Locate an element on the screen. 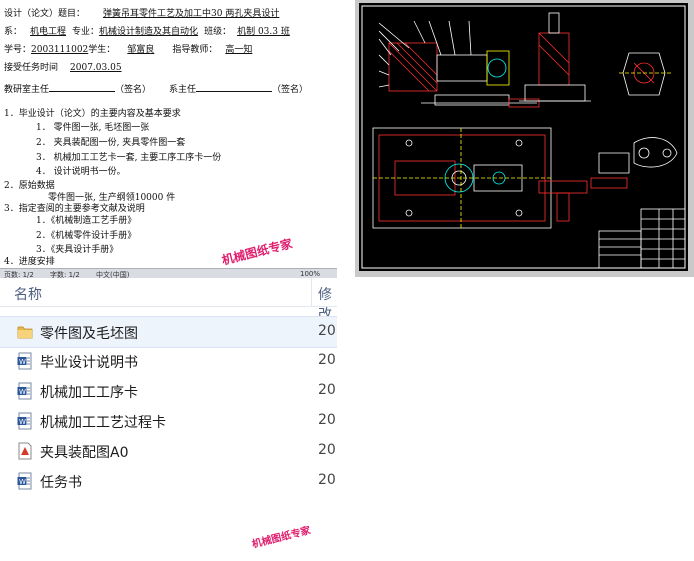 This screenshot has height=561, width=694. dept-sign-label: （签名） is located at coordinates (290, 90).